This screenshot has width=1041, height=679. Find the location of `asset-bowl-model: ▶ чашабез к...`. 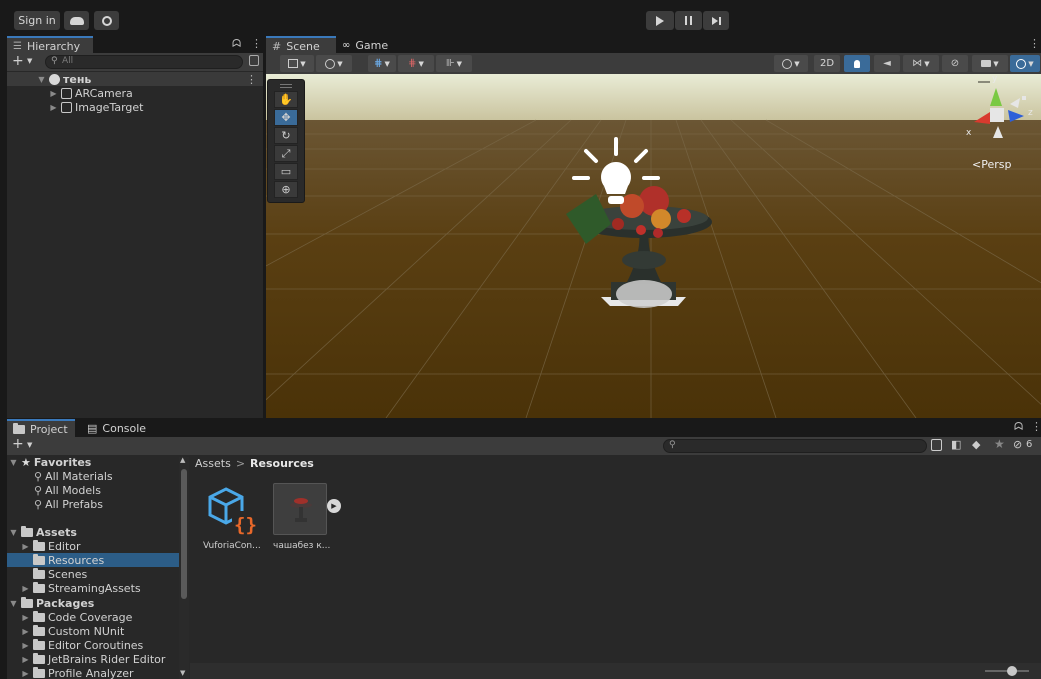

asset-bowl-model: ▶ чашабез к... is located at coordinates (305, 519).